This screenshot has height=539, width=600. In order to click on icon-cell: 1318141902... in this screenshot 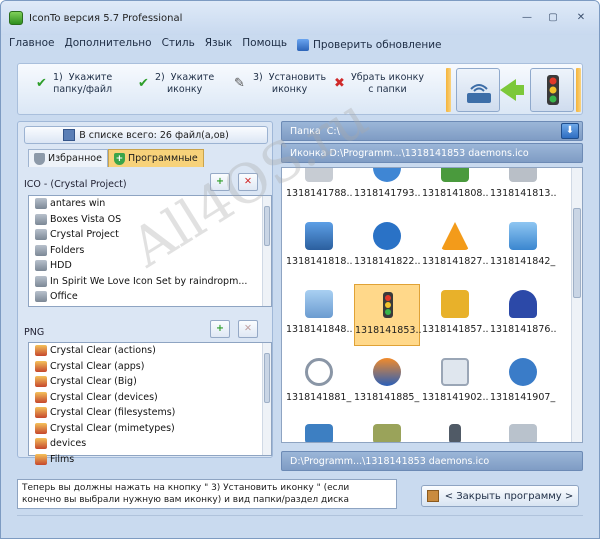, I will do `click(455, 383)`.